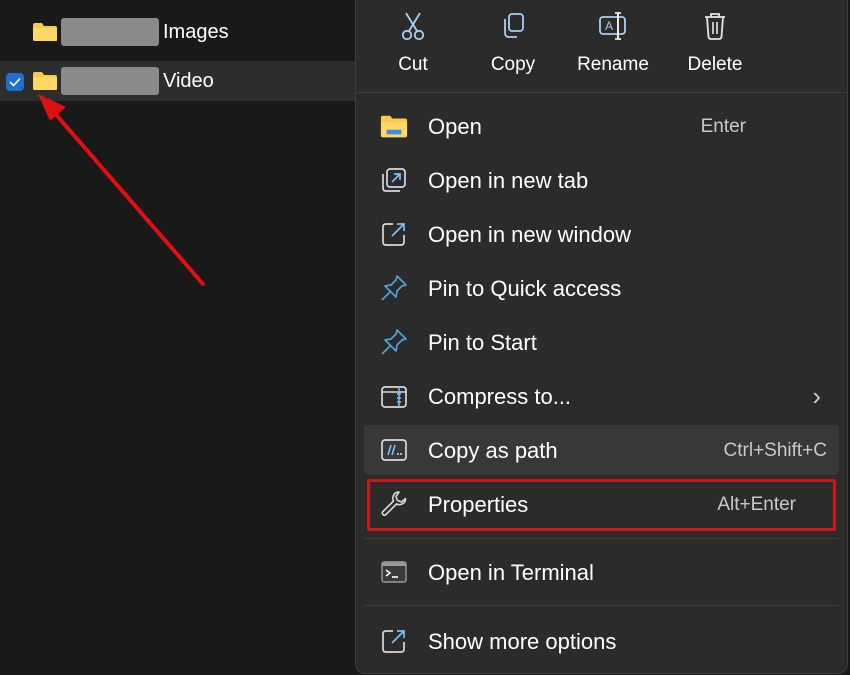 This screenshot has height=675, width=850. What do you see at coordinates (715, 47) in the screenshot?
I see `delete-button: Delete` at bounding box center [715, 47].